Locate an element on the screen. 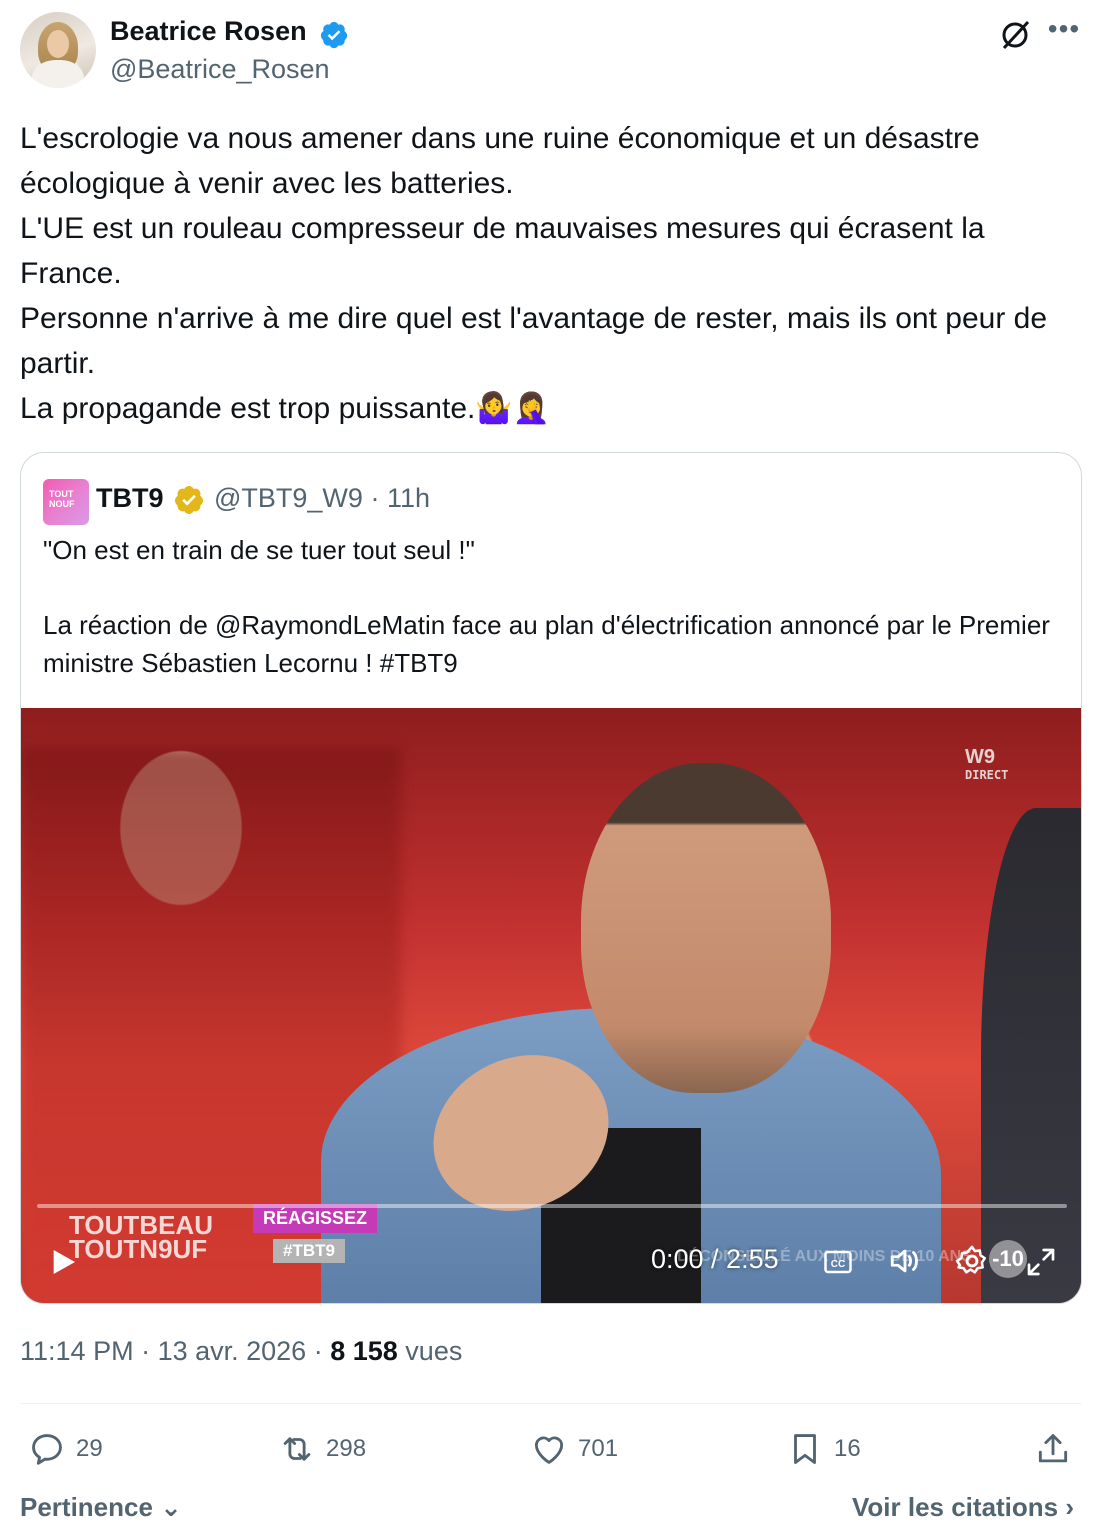 The image size is (1106, 1537). author-name: Beatrice Rosen is located at coordinates (208, 31).